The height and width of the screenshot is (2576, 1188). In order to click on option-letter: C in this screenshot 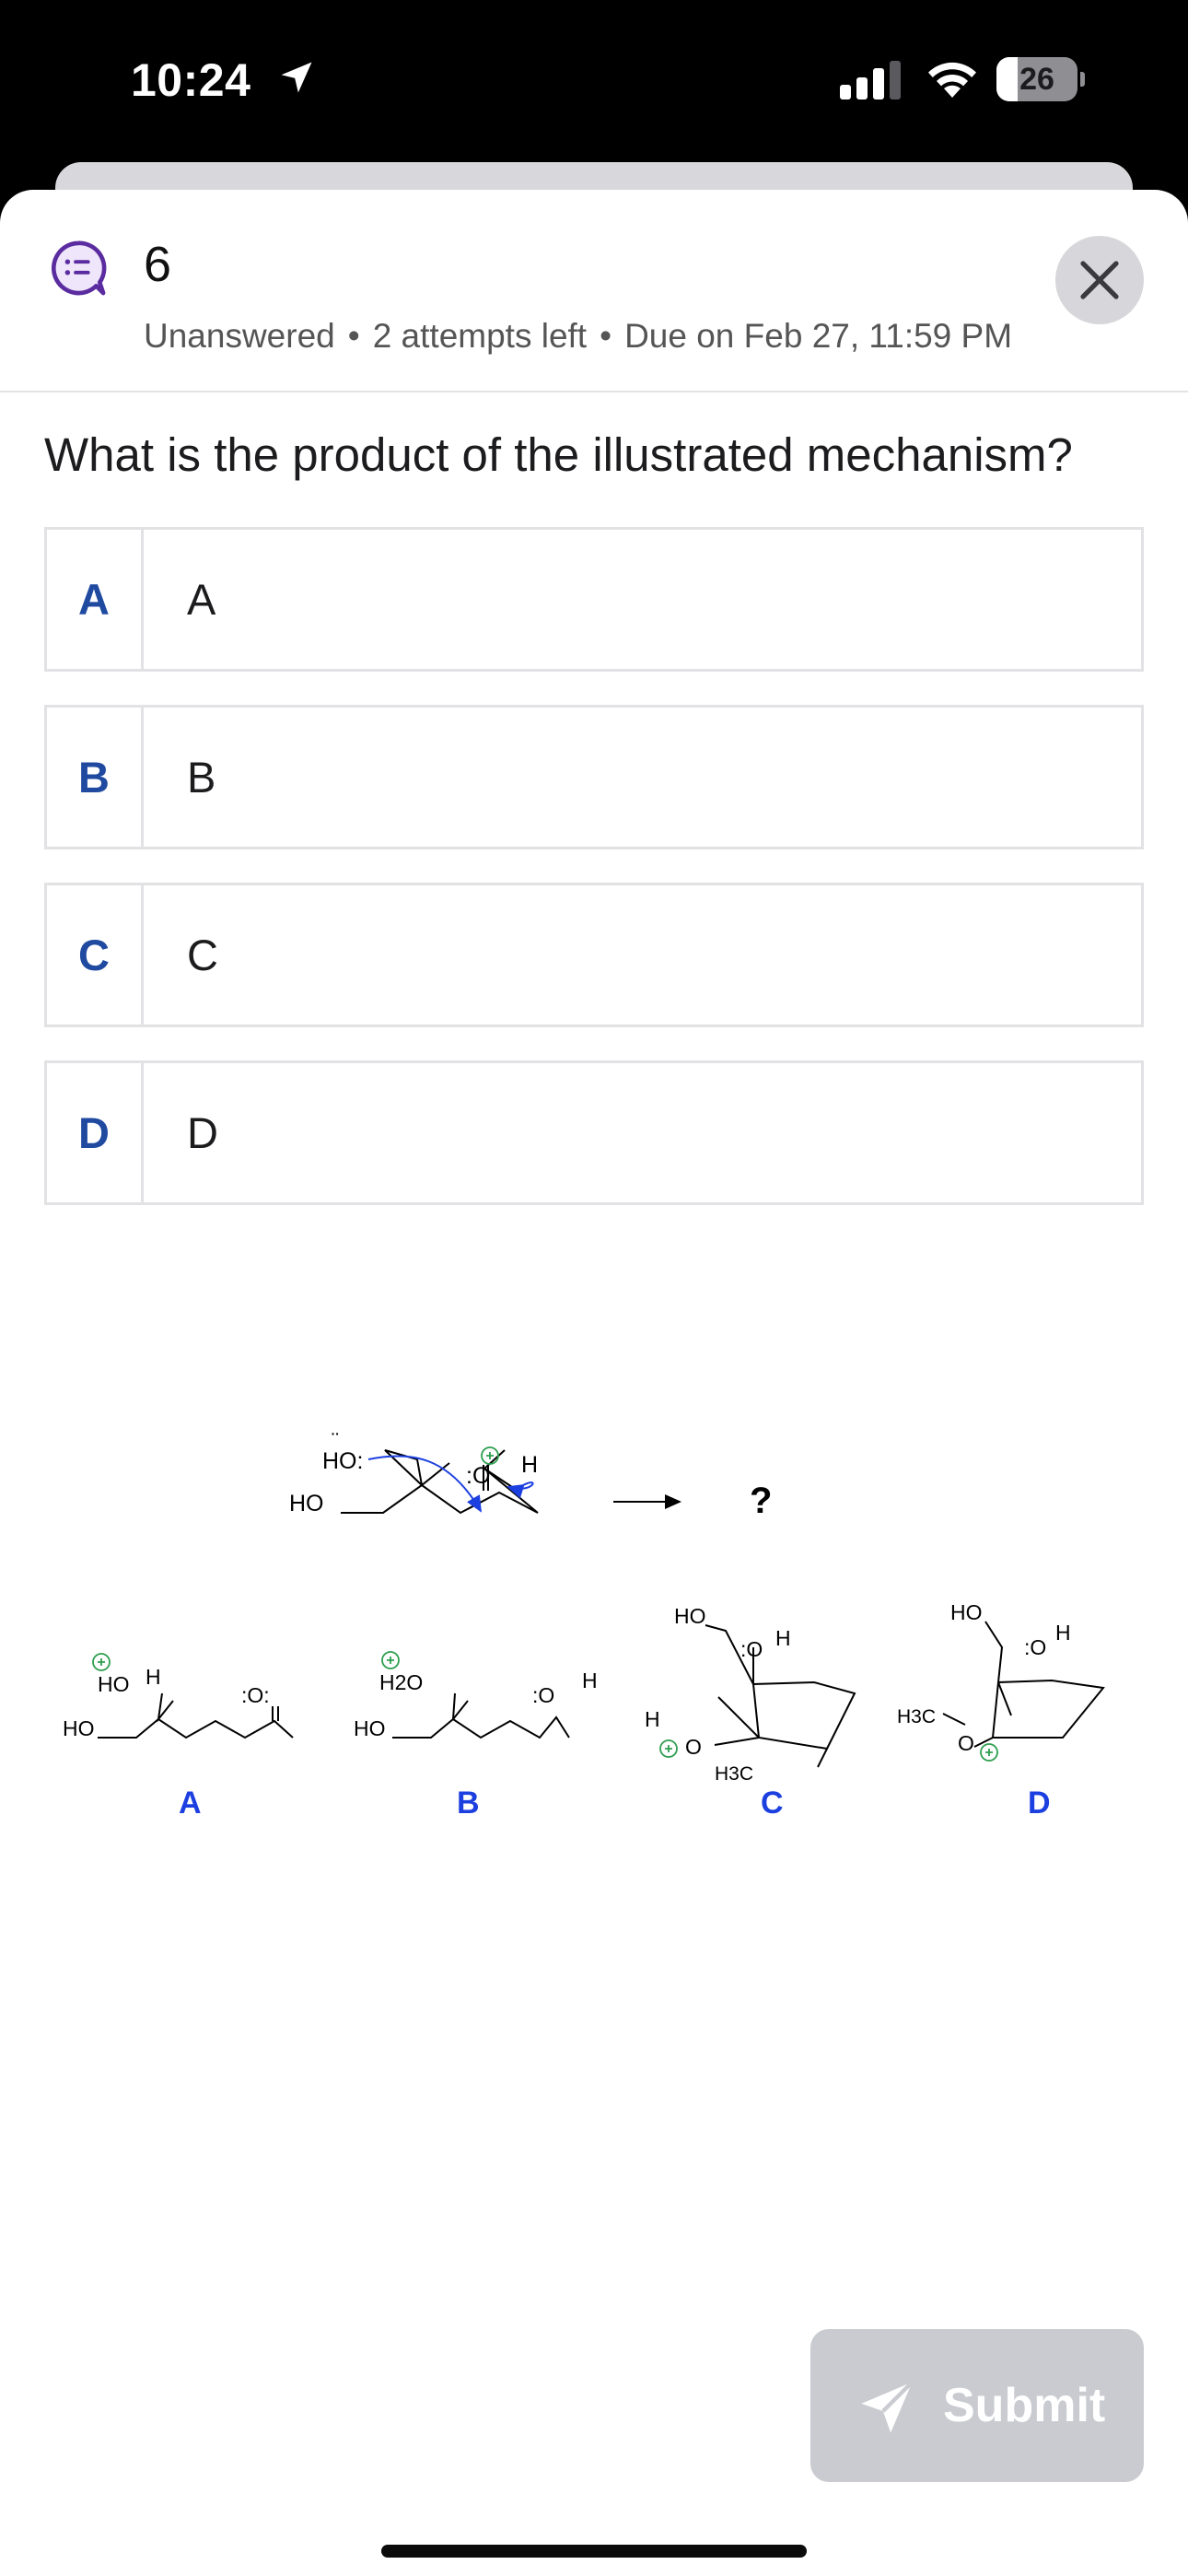, I will do `click(95, 955)`.